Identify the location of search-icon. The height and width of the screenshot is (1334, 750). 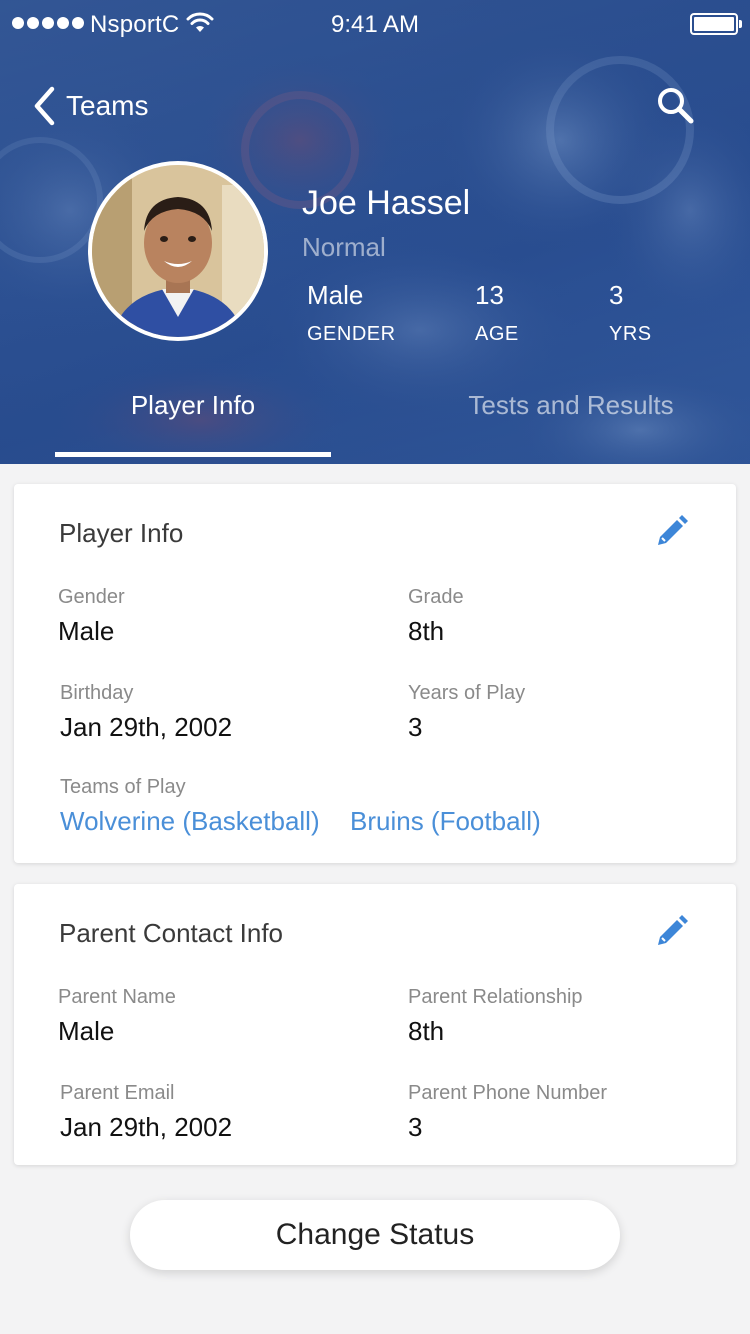
(676, 106).